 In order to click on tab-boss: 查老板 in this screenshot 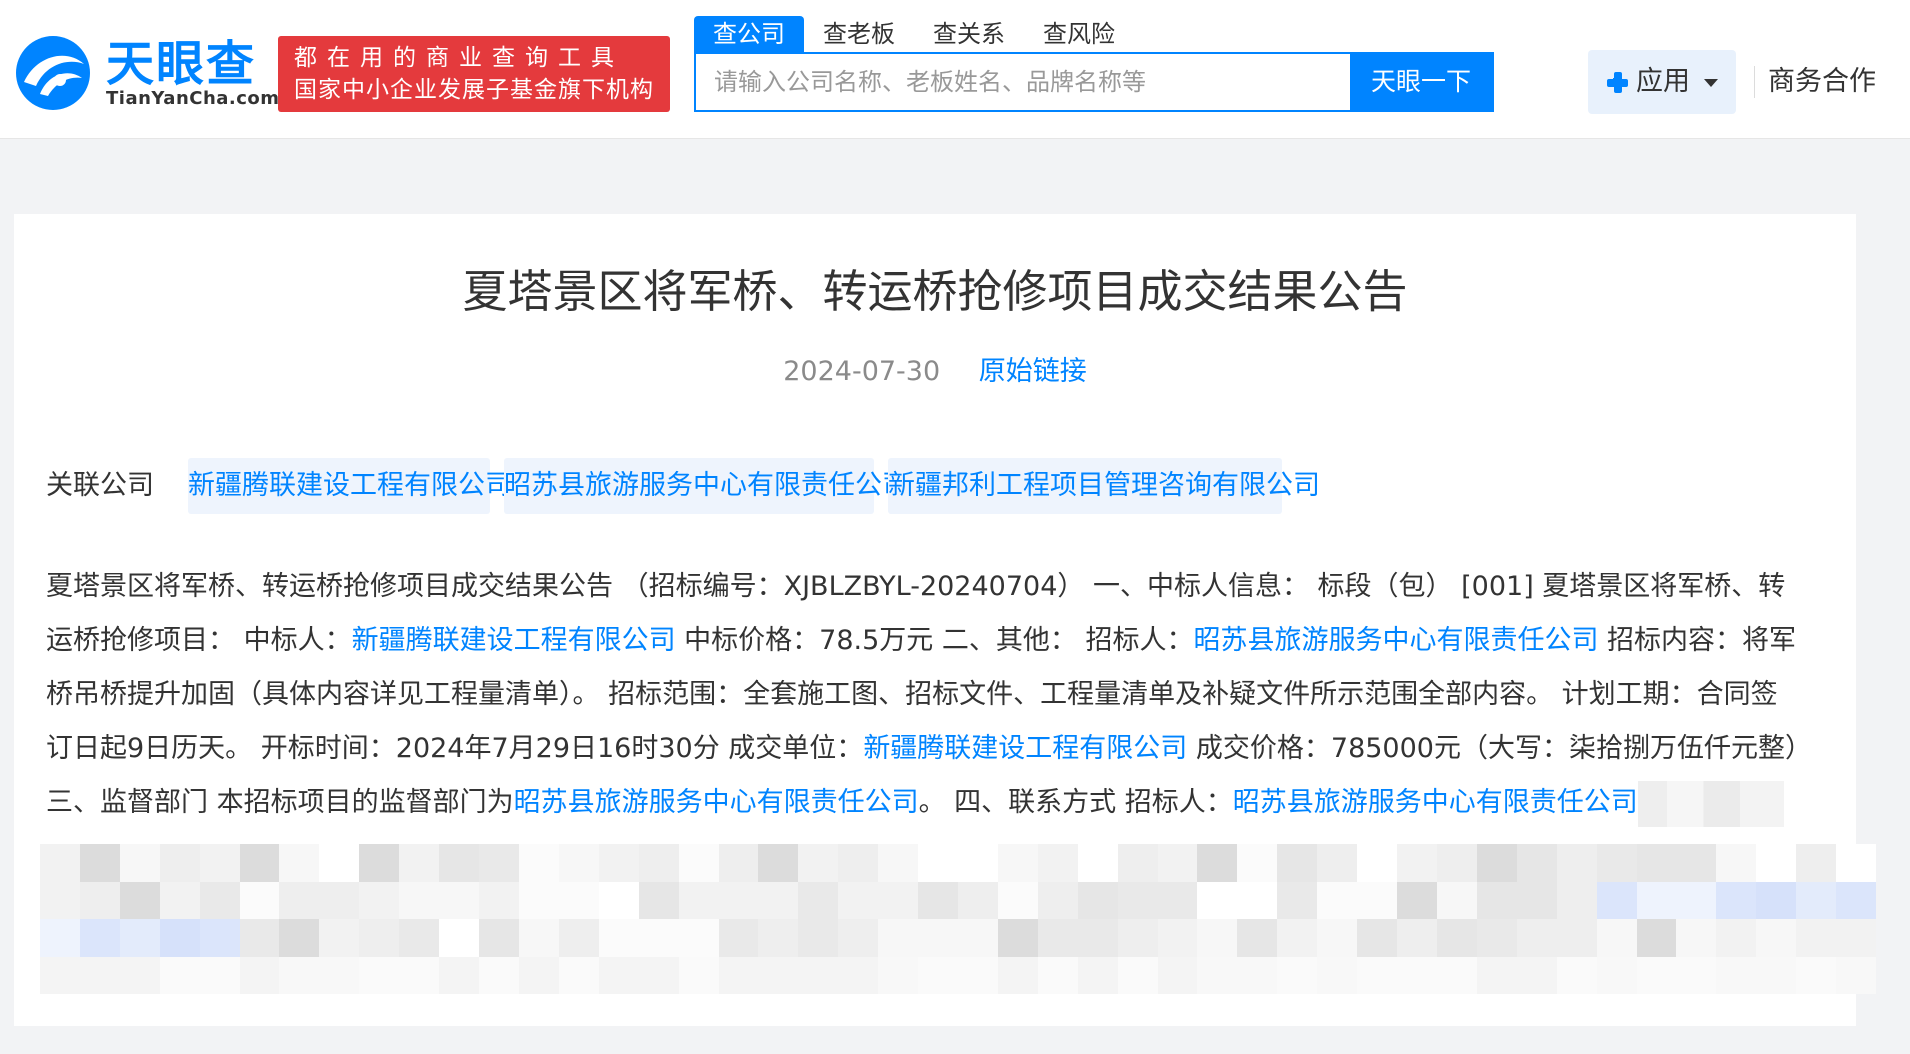, I will do `click(859, 34)`.